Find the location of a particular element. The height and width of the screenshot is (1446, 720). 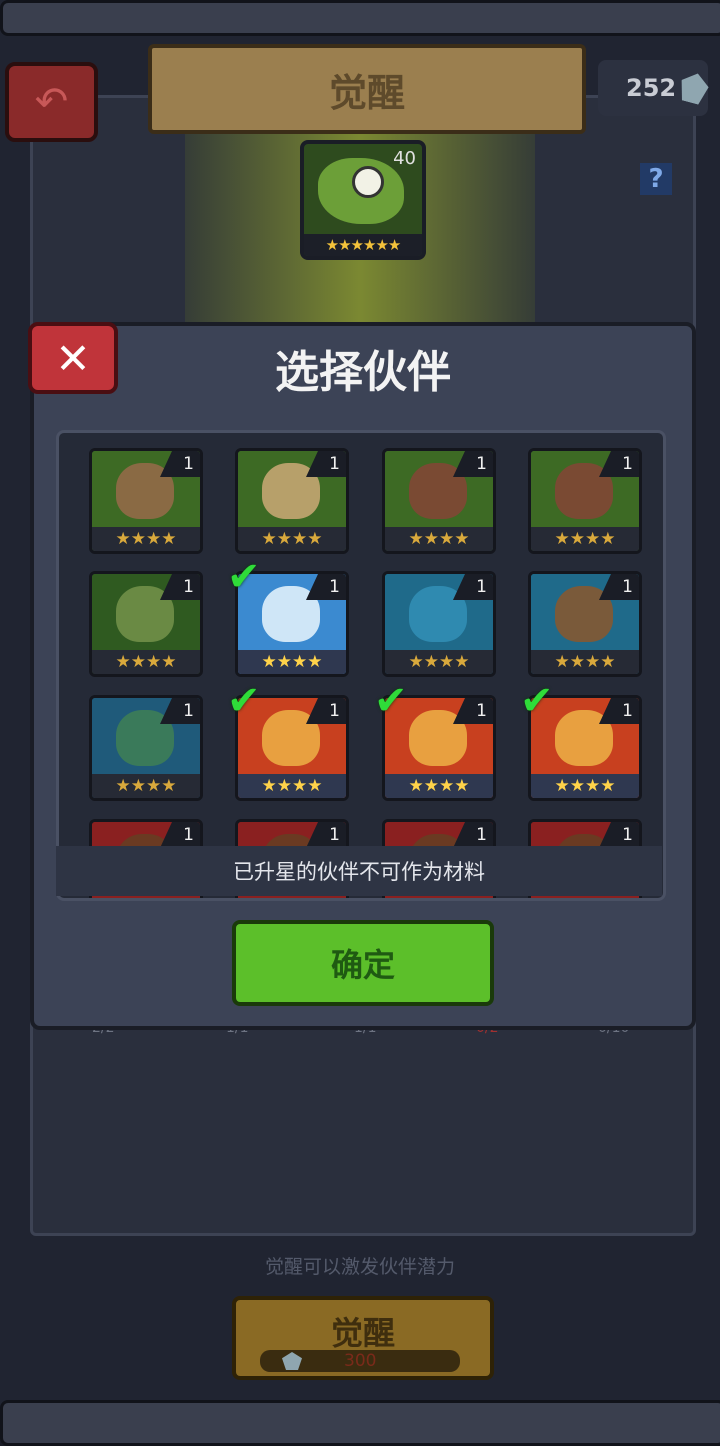

currency-value: 252 is located at coordinates (651, 88).